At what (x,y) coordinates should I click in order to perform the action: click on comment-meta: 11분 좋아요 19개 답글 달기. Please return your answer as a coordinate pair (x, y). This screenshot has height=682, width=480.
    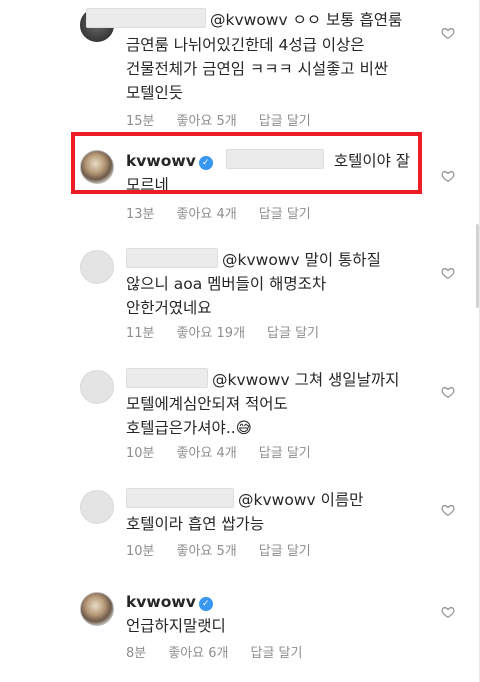
    Looking at the image, I should click on (233, 331).